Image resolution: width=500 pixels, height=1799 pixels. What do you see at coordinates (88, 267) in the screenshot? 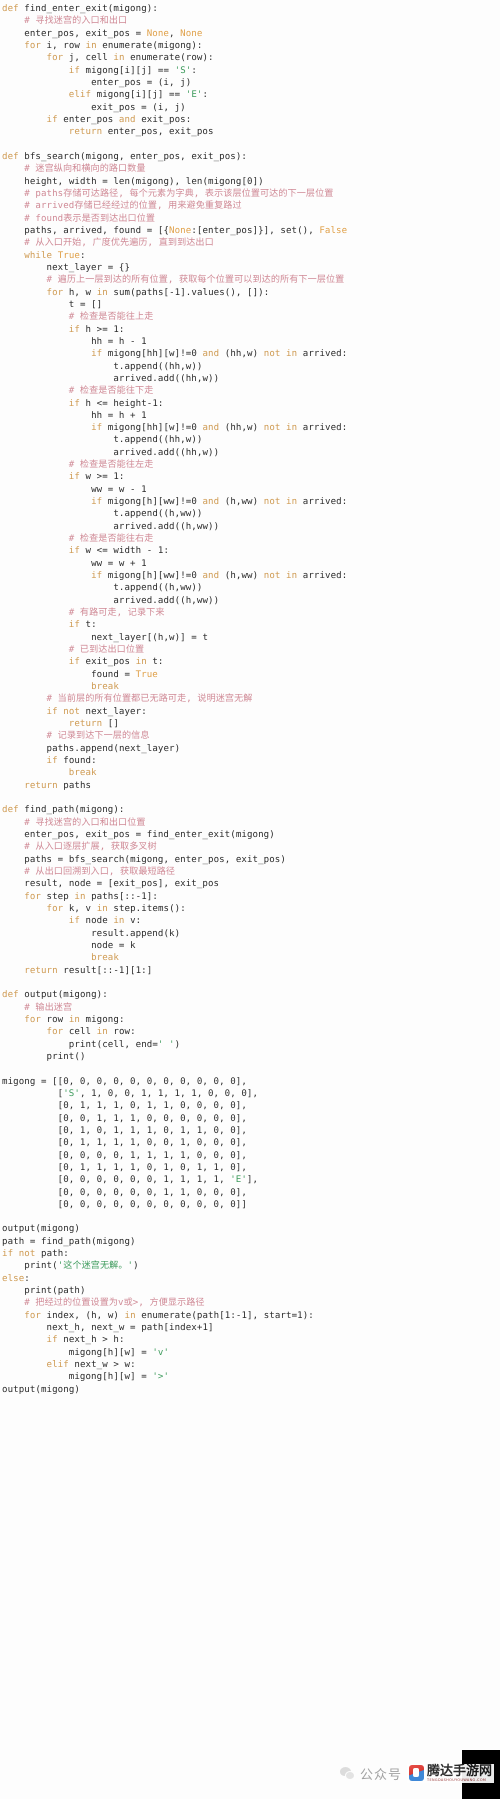
I see `code-line: next_layer = {}` at bounding box center [88, 267].